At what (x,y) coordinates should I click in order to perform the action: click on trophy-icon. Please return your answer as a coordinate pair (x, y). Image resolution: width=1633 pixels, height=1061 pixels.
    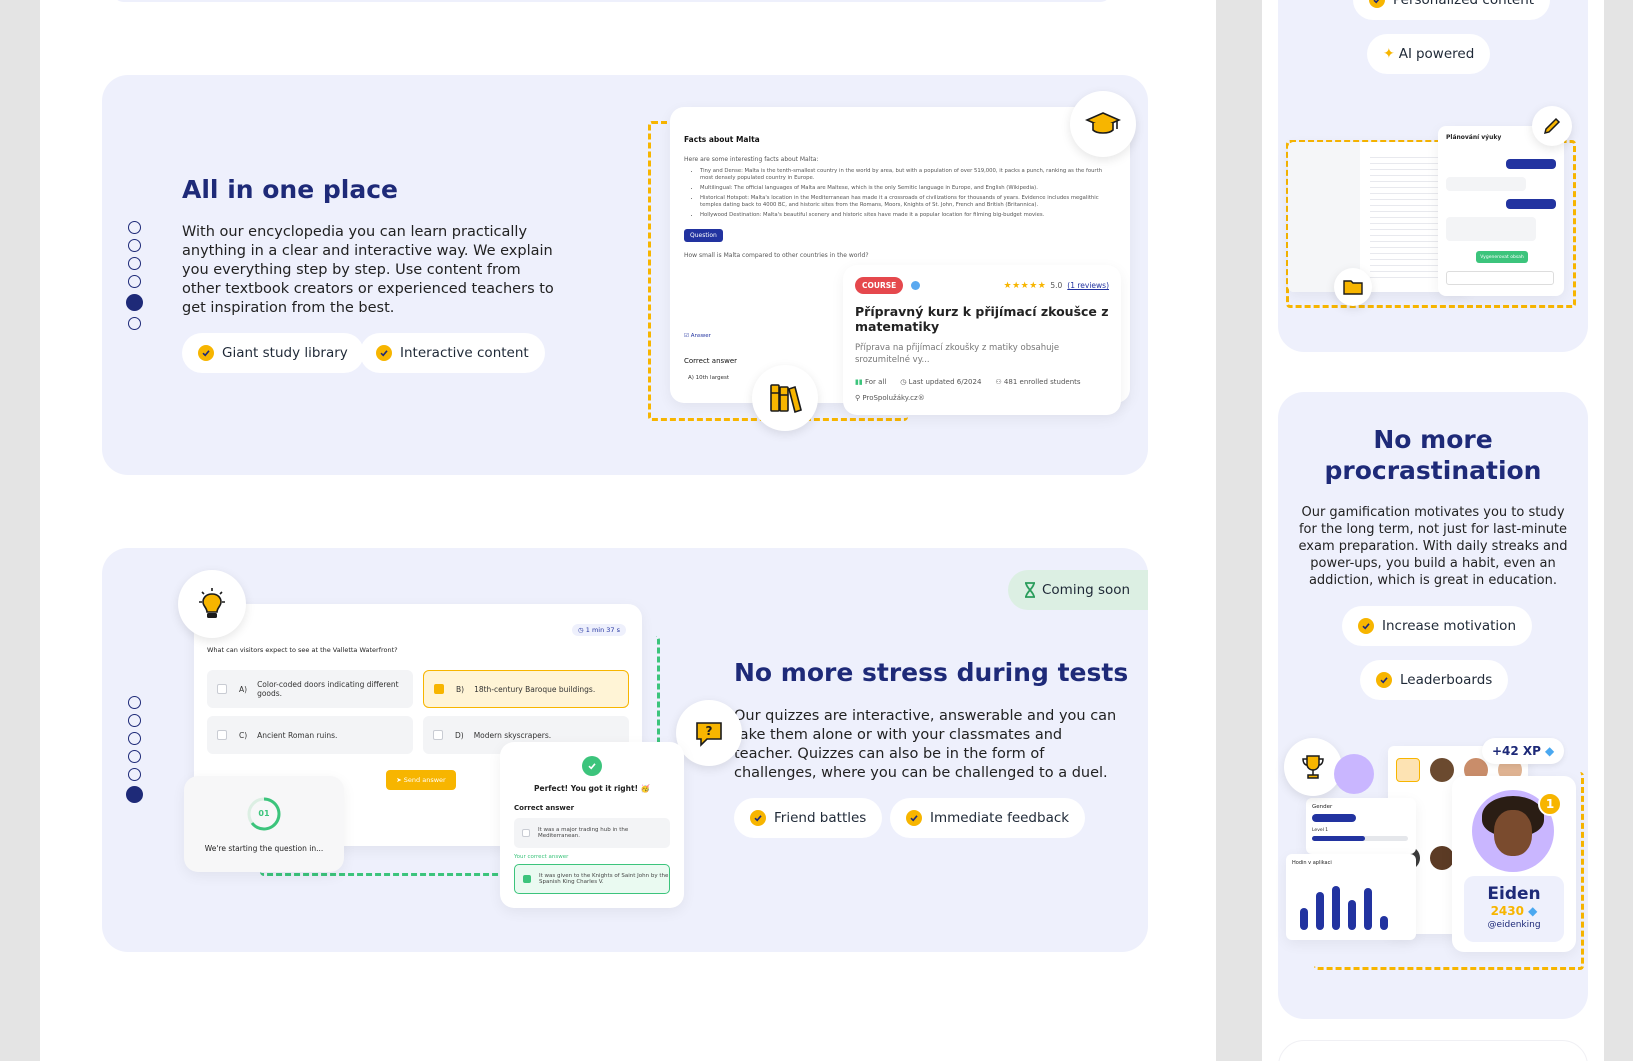
    Looking at the image, I should click on (1313, 767).